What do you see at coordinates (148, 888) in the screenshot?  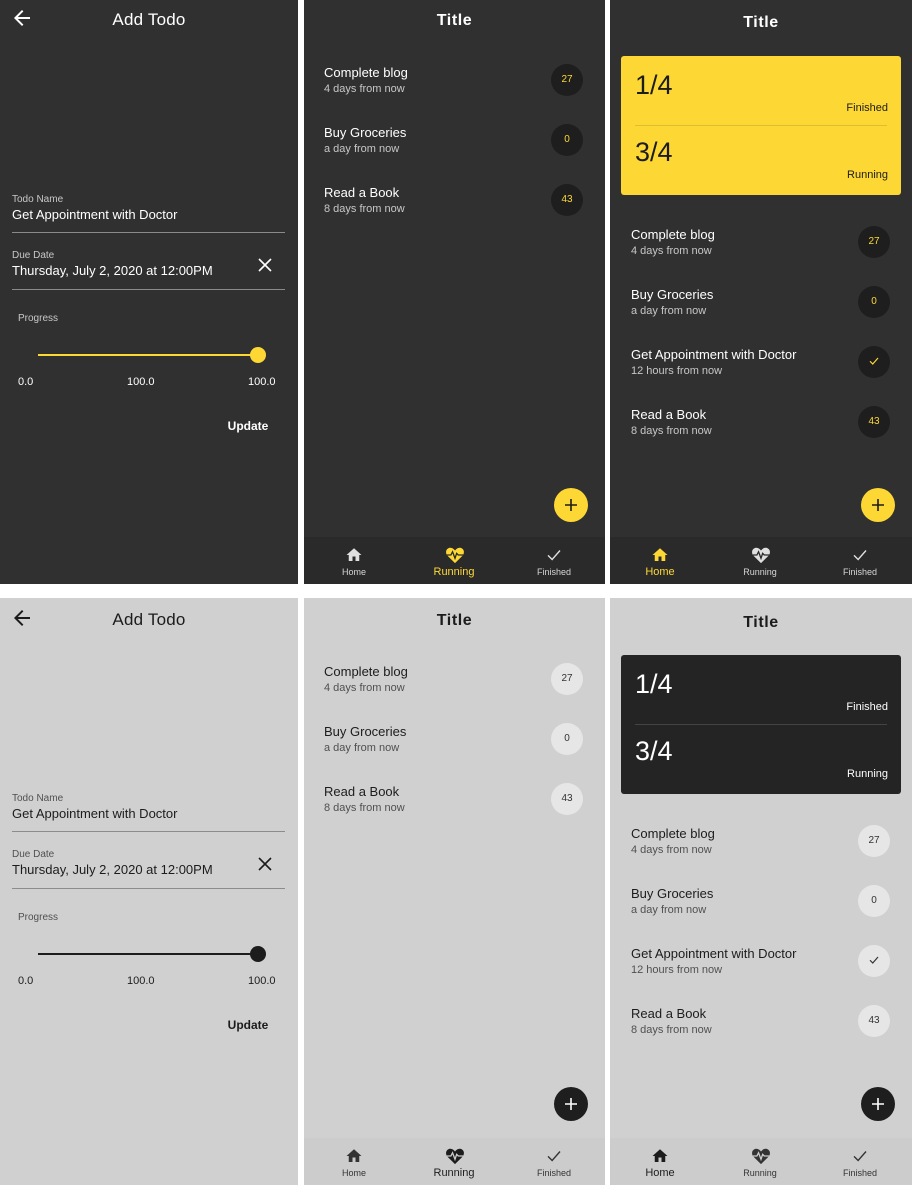 I see `due-date-underline` at bounding box center [148, 888].